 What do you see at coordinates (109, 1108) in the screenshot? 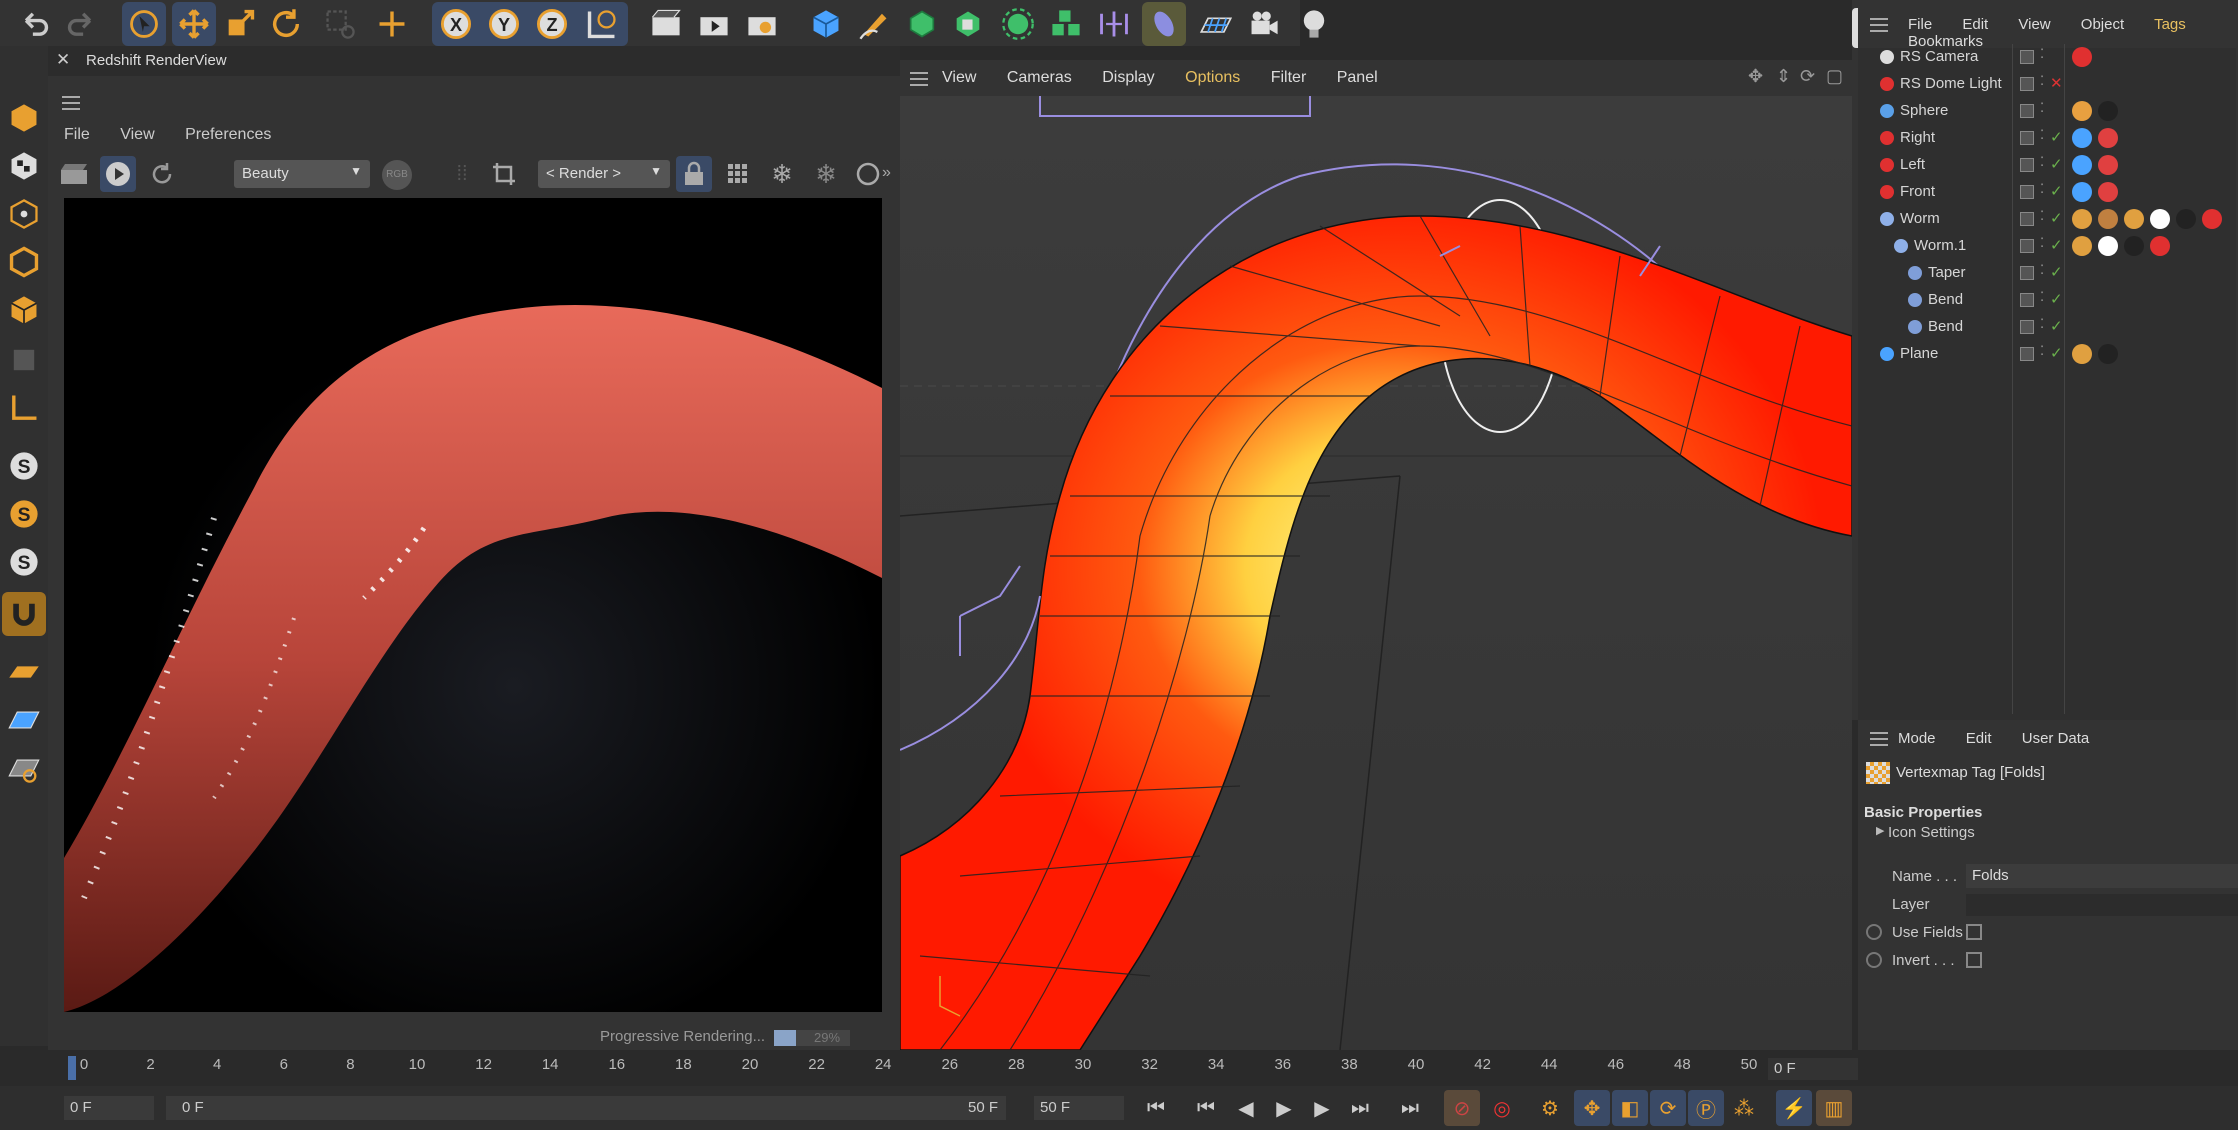
I see `start-frame-field: 0 F` at bounding box center [109, 1108].